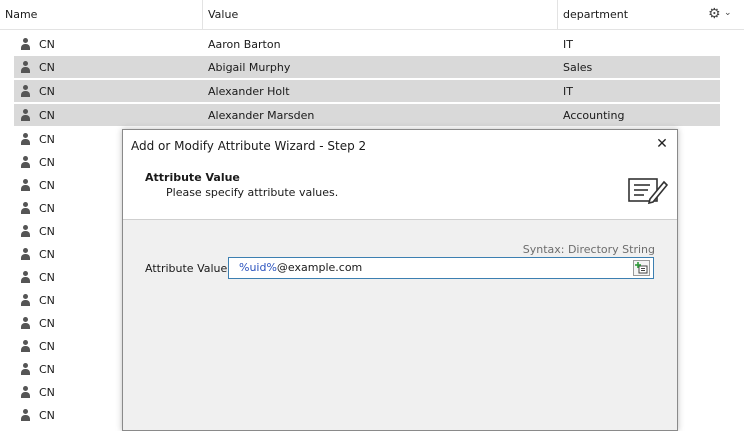  I want to click on close-icon: ✕, so click(662, 144).